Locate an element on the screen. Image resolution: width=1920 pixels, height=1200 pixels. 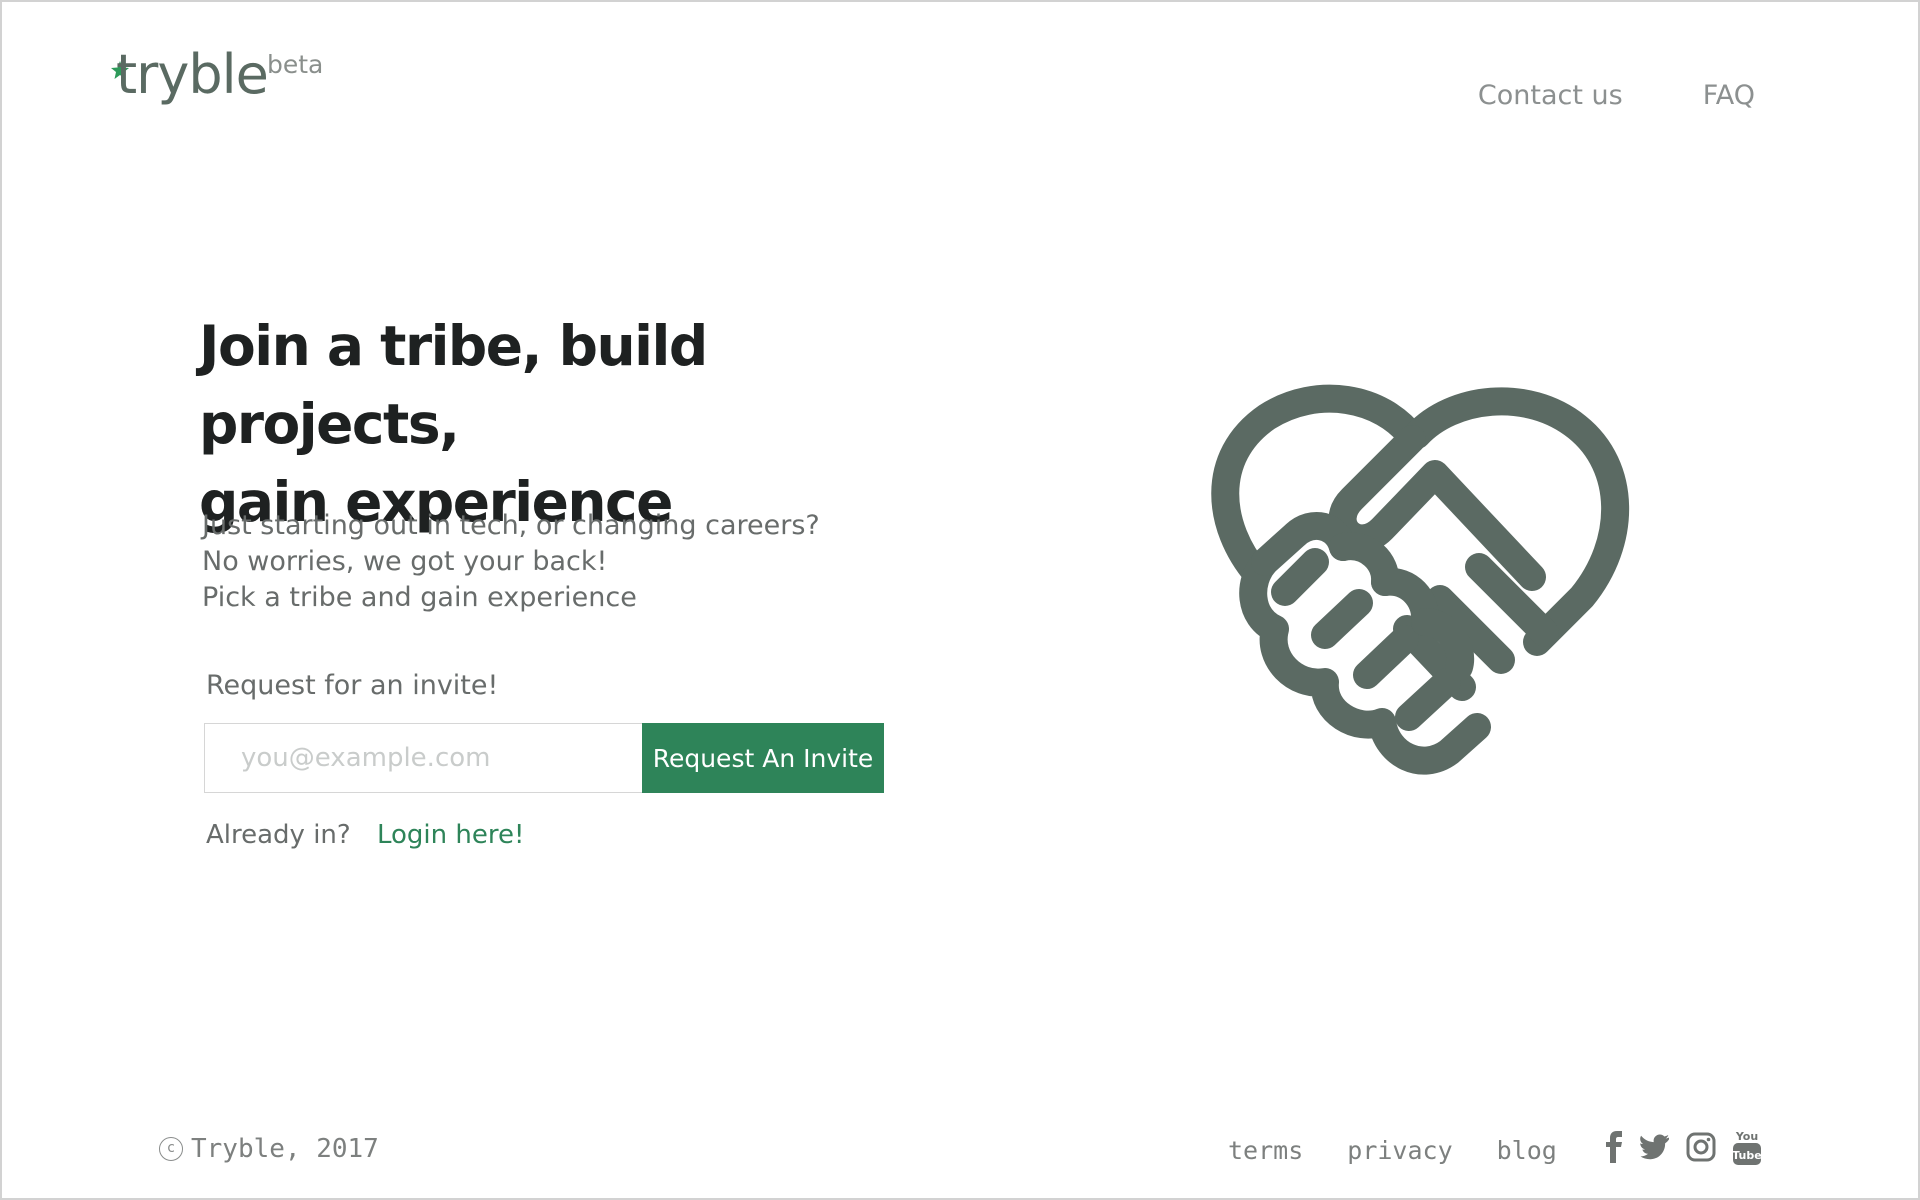
facebook-icon is located at coordinates (1615, 1149).